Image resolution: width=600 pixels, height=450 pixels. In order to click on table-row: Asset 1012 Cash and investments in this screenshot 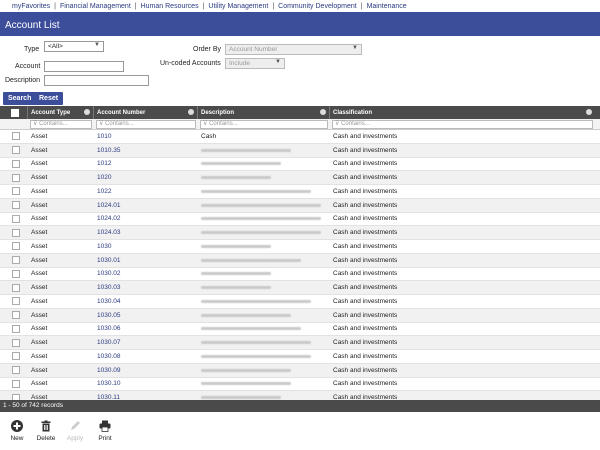, I will do `click(300, 165)`.